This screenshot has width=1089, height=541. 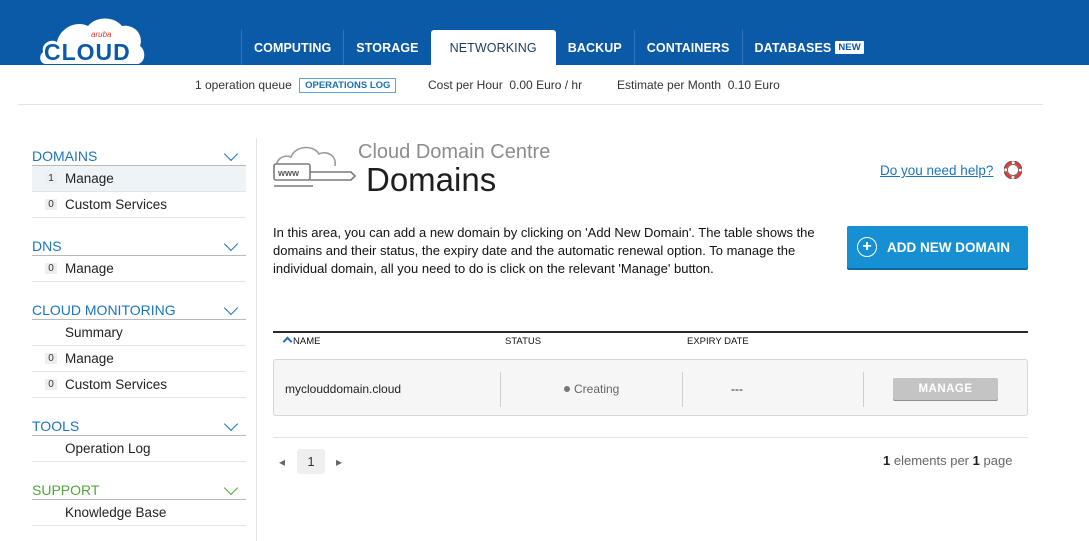 I want to click on table-top-border, so click(x=650, y=332).